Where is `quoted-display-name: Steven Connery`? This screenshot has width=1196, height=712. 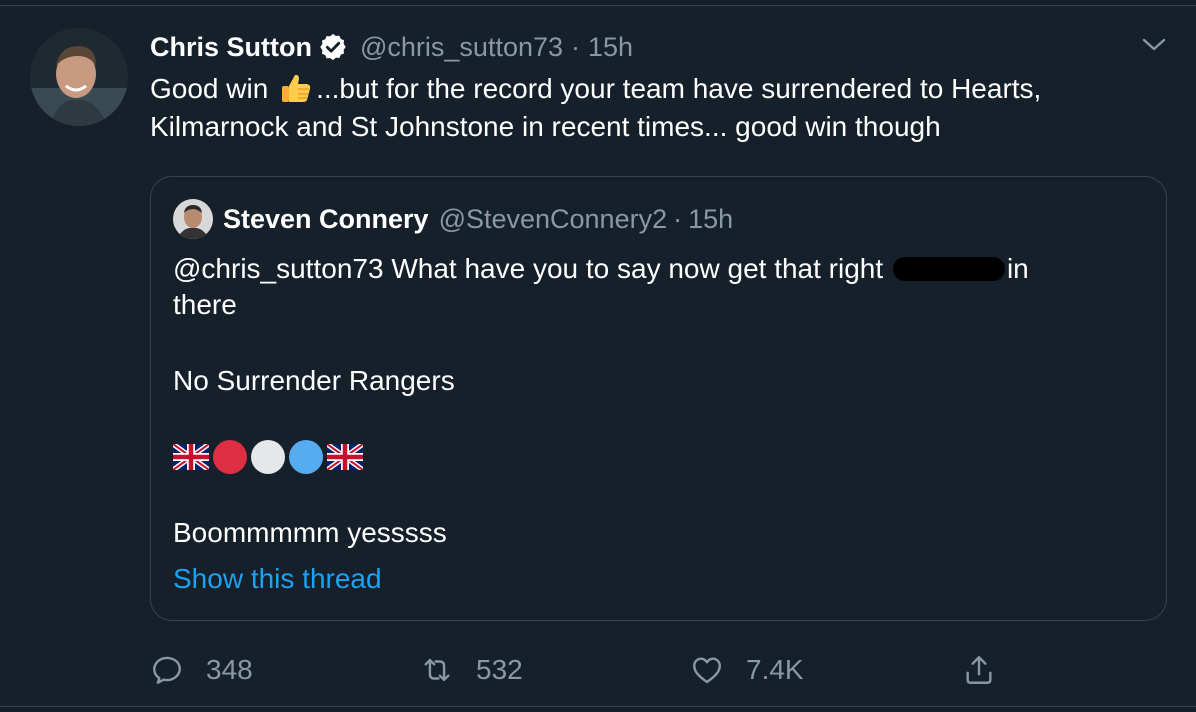 quoted-display-name: Steven Connery is located at coordinates (326, 218).